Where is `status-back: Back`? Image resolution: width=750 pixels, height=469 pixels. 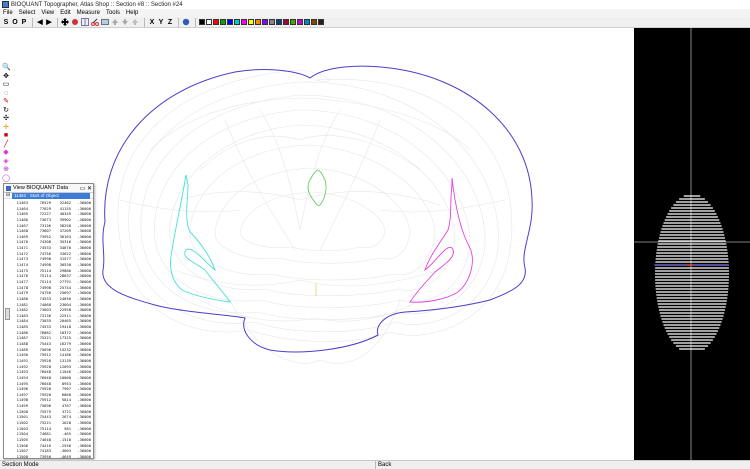
status-back: Back is located at coordinates (385, 464).